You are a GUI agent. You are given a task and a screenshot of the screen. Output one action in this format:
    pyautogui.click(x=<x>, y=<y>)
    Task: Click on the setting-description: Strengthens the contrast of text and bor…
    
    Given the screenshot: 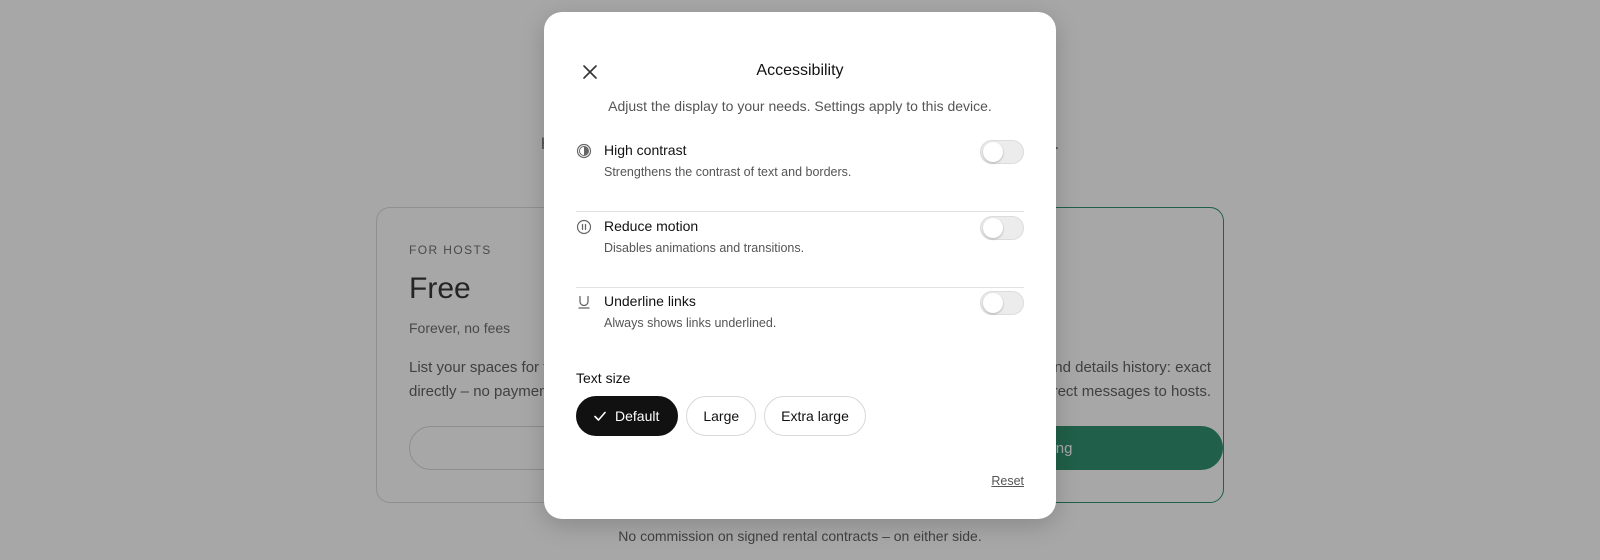 What is the action you would take?
    pyautogui.click(x=728, y=172)
    